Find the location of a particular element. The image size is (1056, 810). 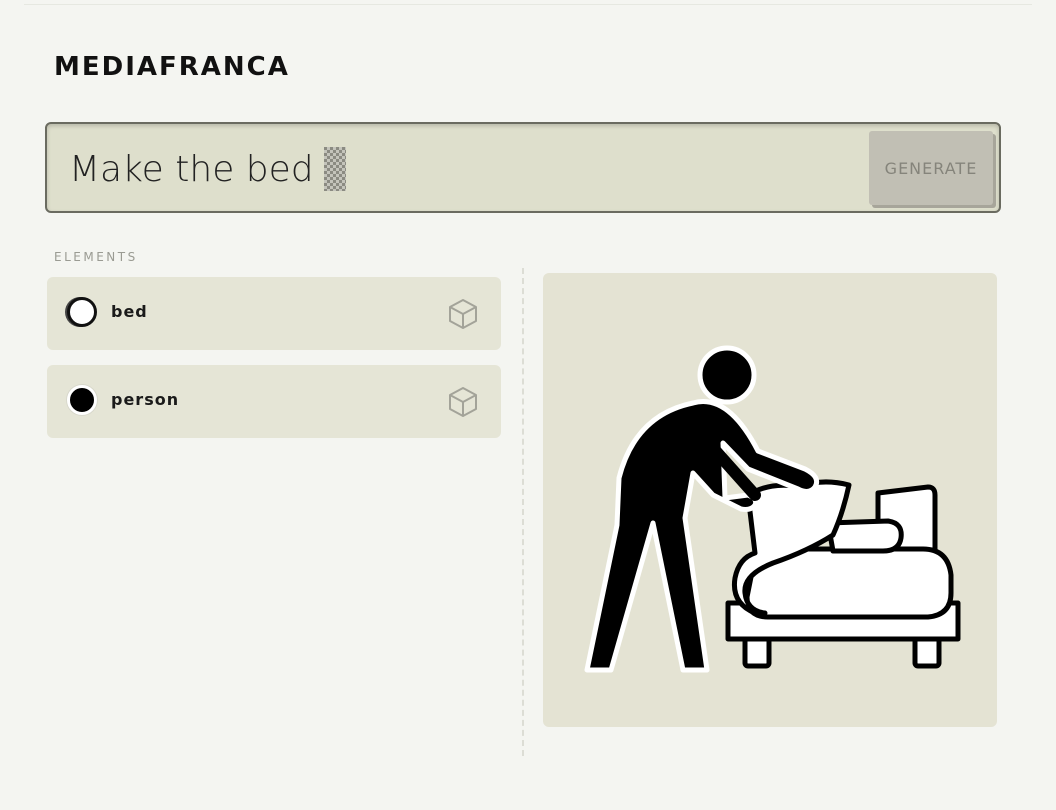

text-cursor is located at coordinates (334, 169).